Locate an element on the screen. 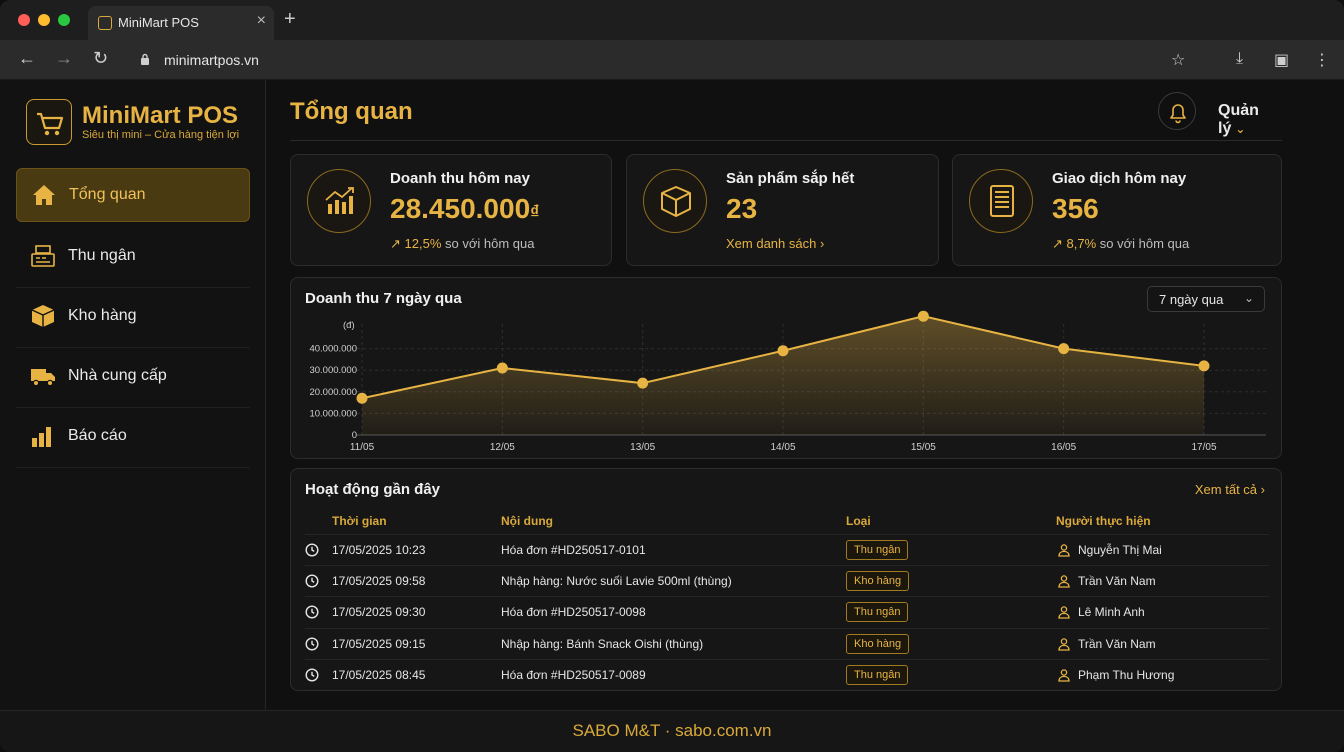 This screenshot has height=752, width=1344. extensions-icon: ▣ is located at coordinates (1281, 60).